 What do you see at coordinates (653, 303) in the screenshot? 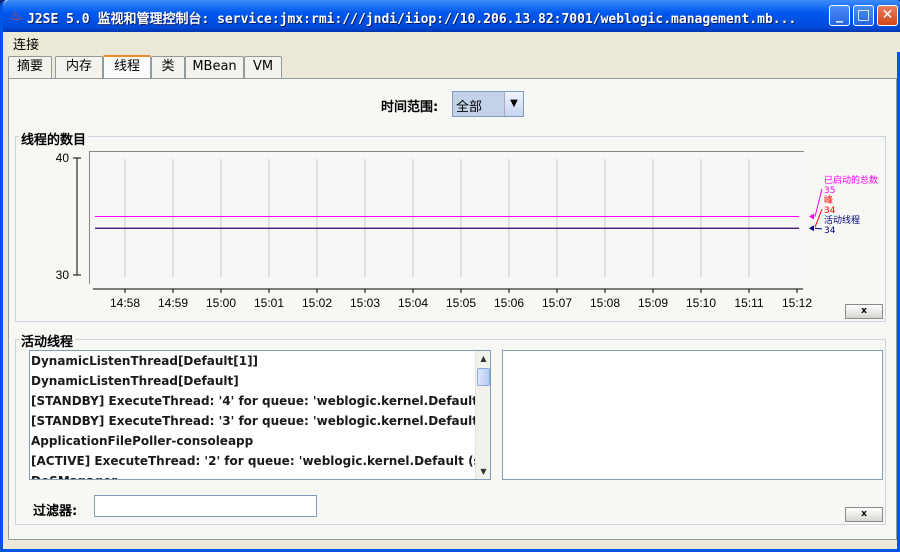
I see `x-tick-label: 15:09` at bounding box center [653, 303].